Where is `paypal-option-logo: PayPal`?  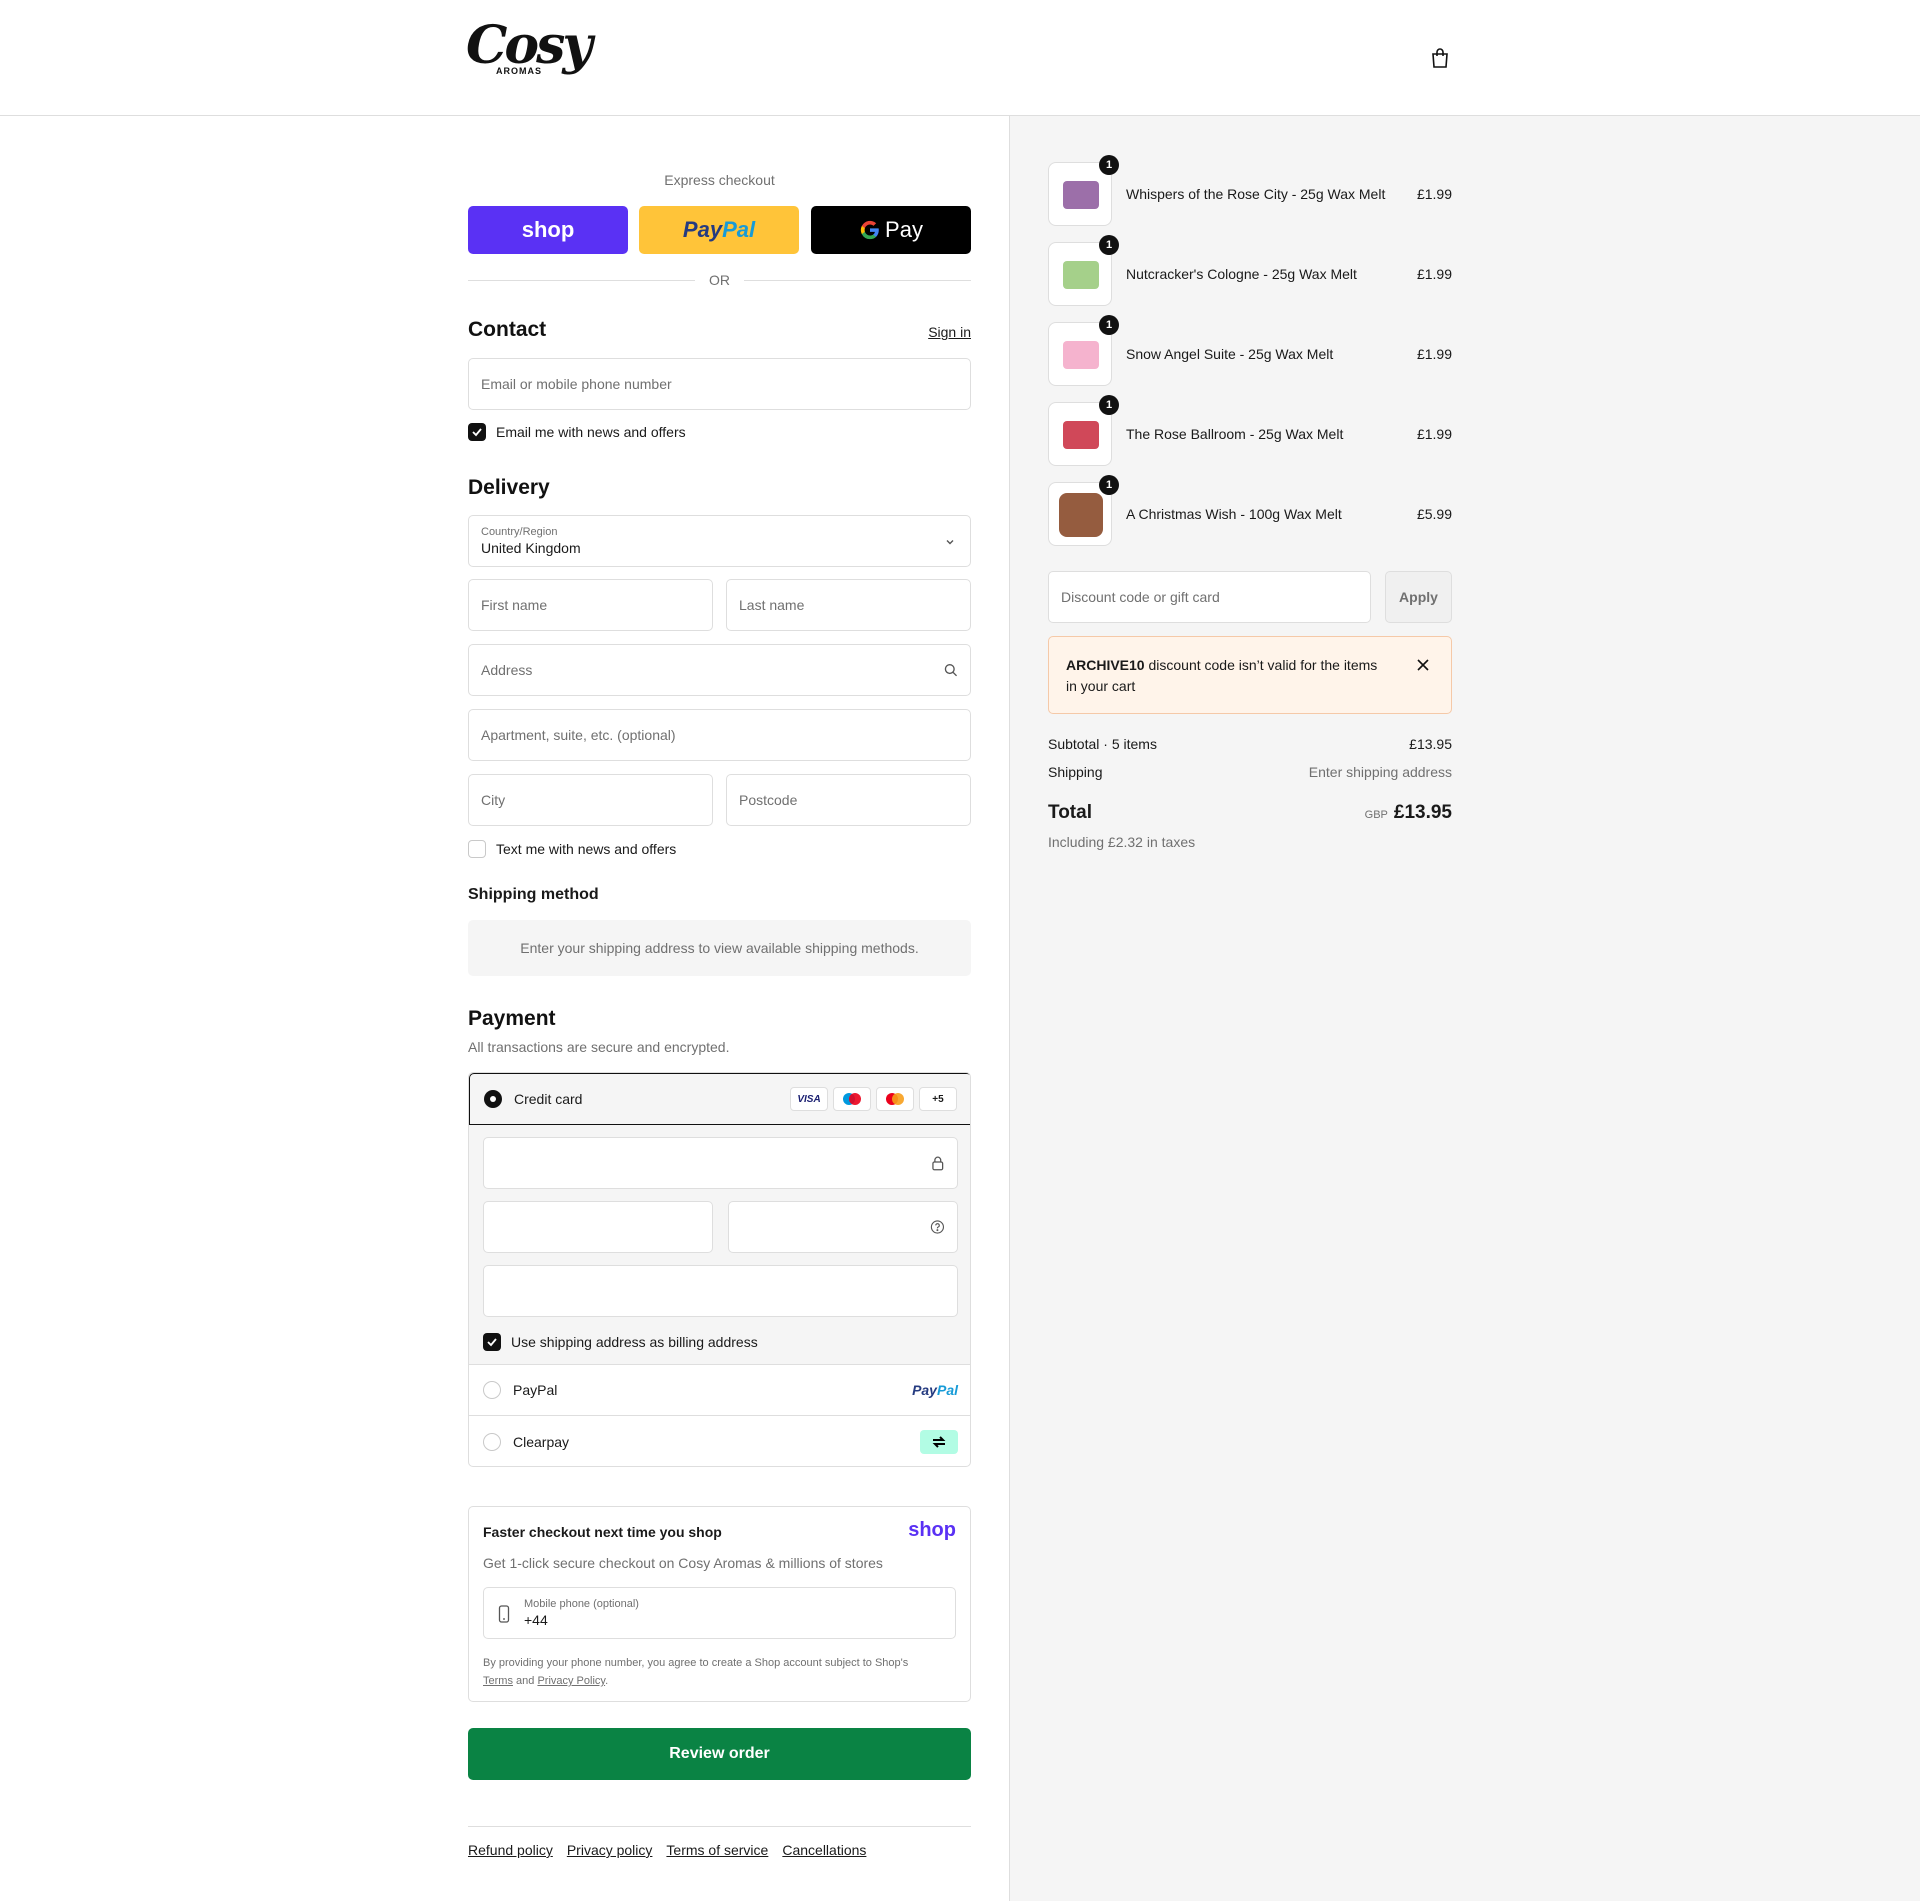
paypal-option-logo: PayPal is located at coordinates (935, 1390).